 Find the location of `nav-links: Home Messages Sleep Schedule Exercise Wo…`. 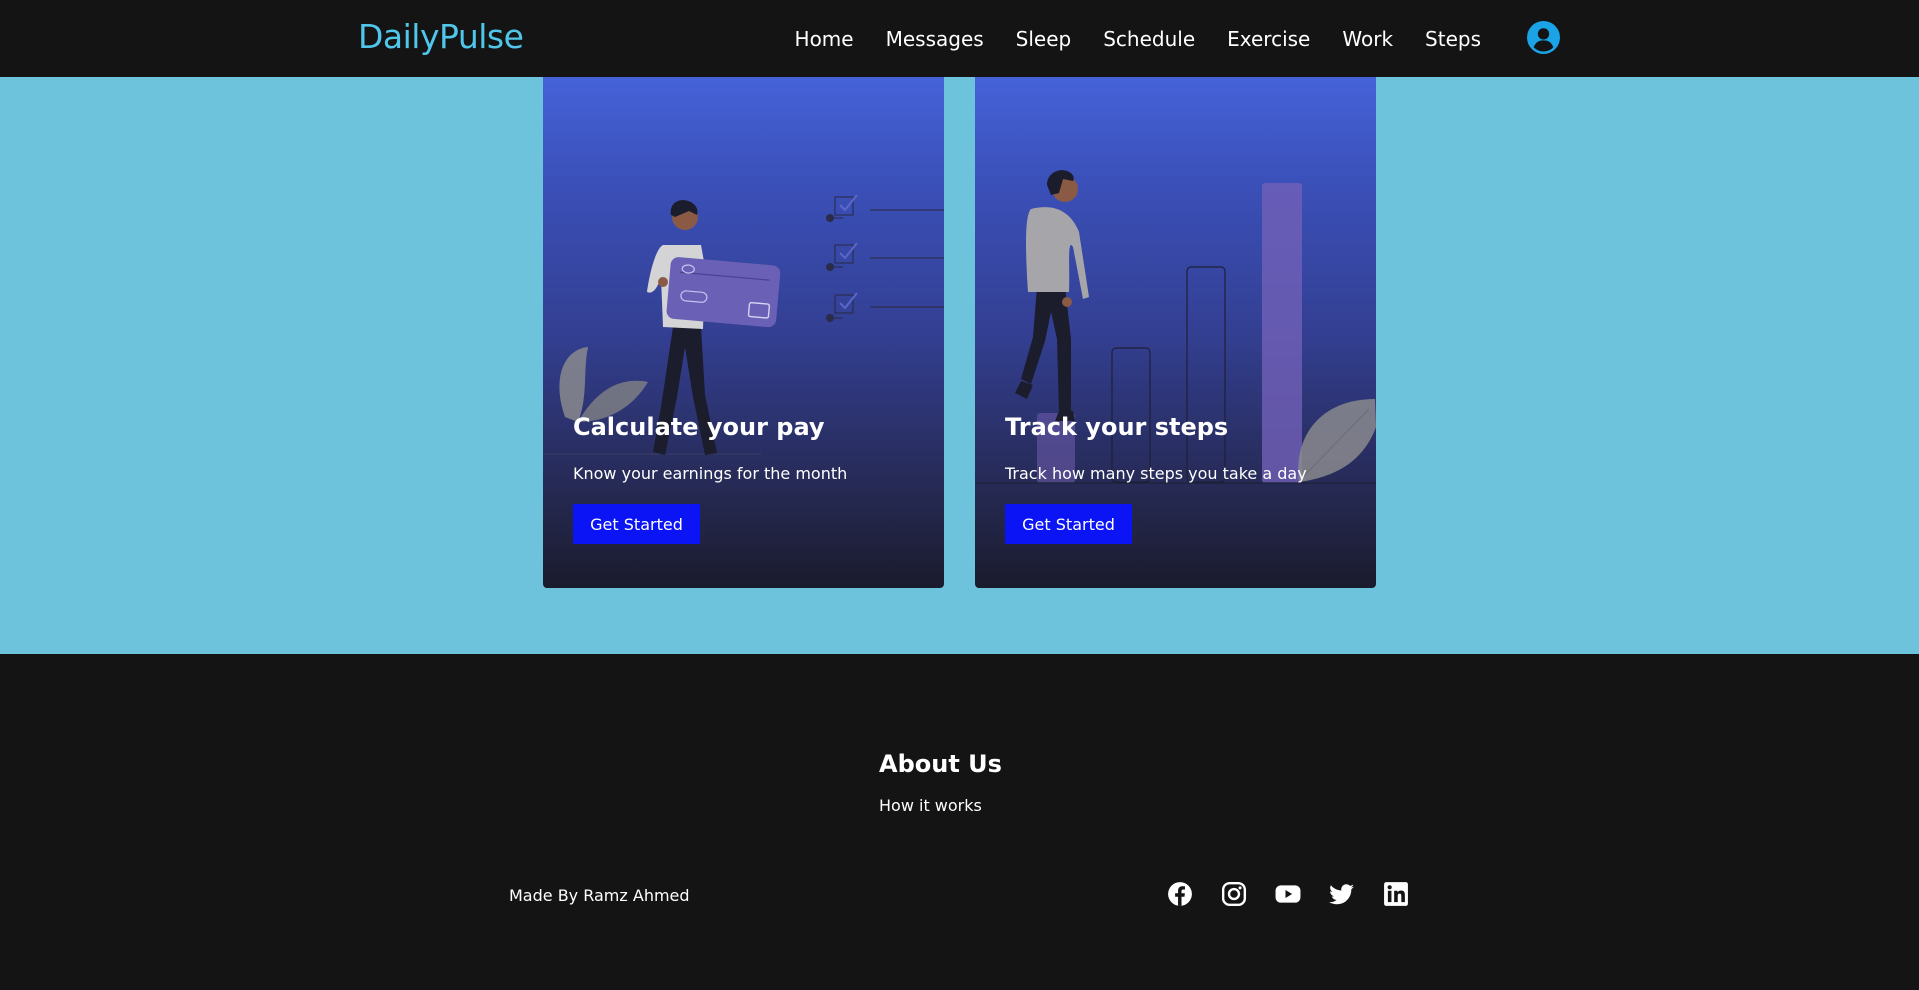

nav-links: Home Messages Sleep Schedule Exercise Wo… is located at coordinates (1138, 38).